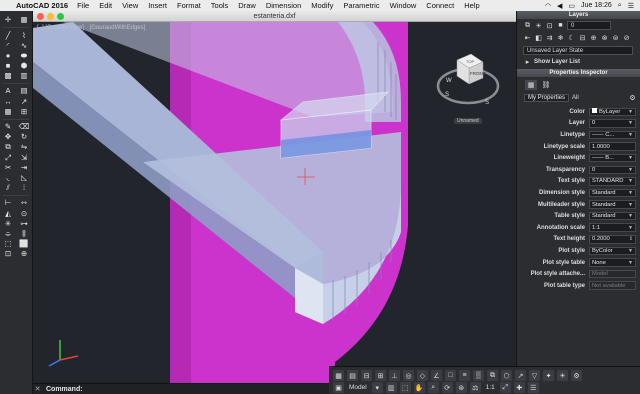 The image size is (640, 394). What do you see at coordinates (519, 387) in the screenshot?
I see `units-icon: ✚` at bounding box center [519, 387].